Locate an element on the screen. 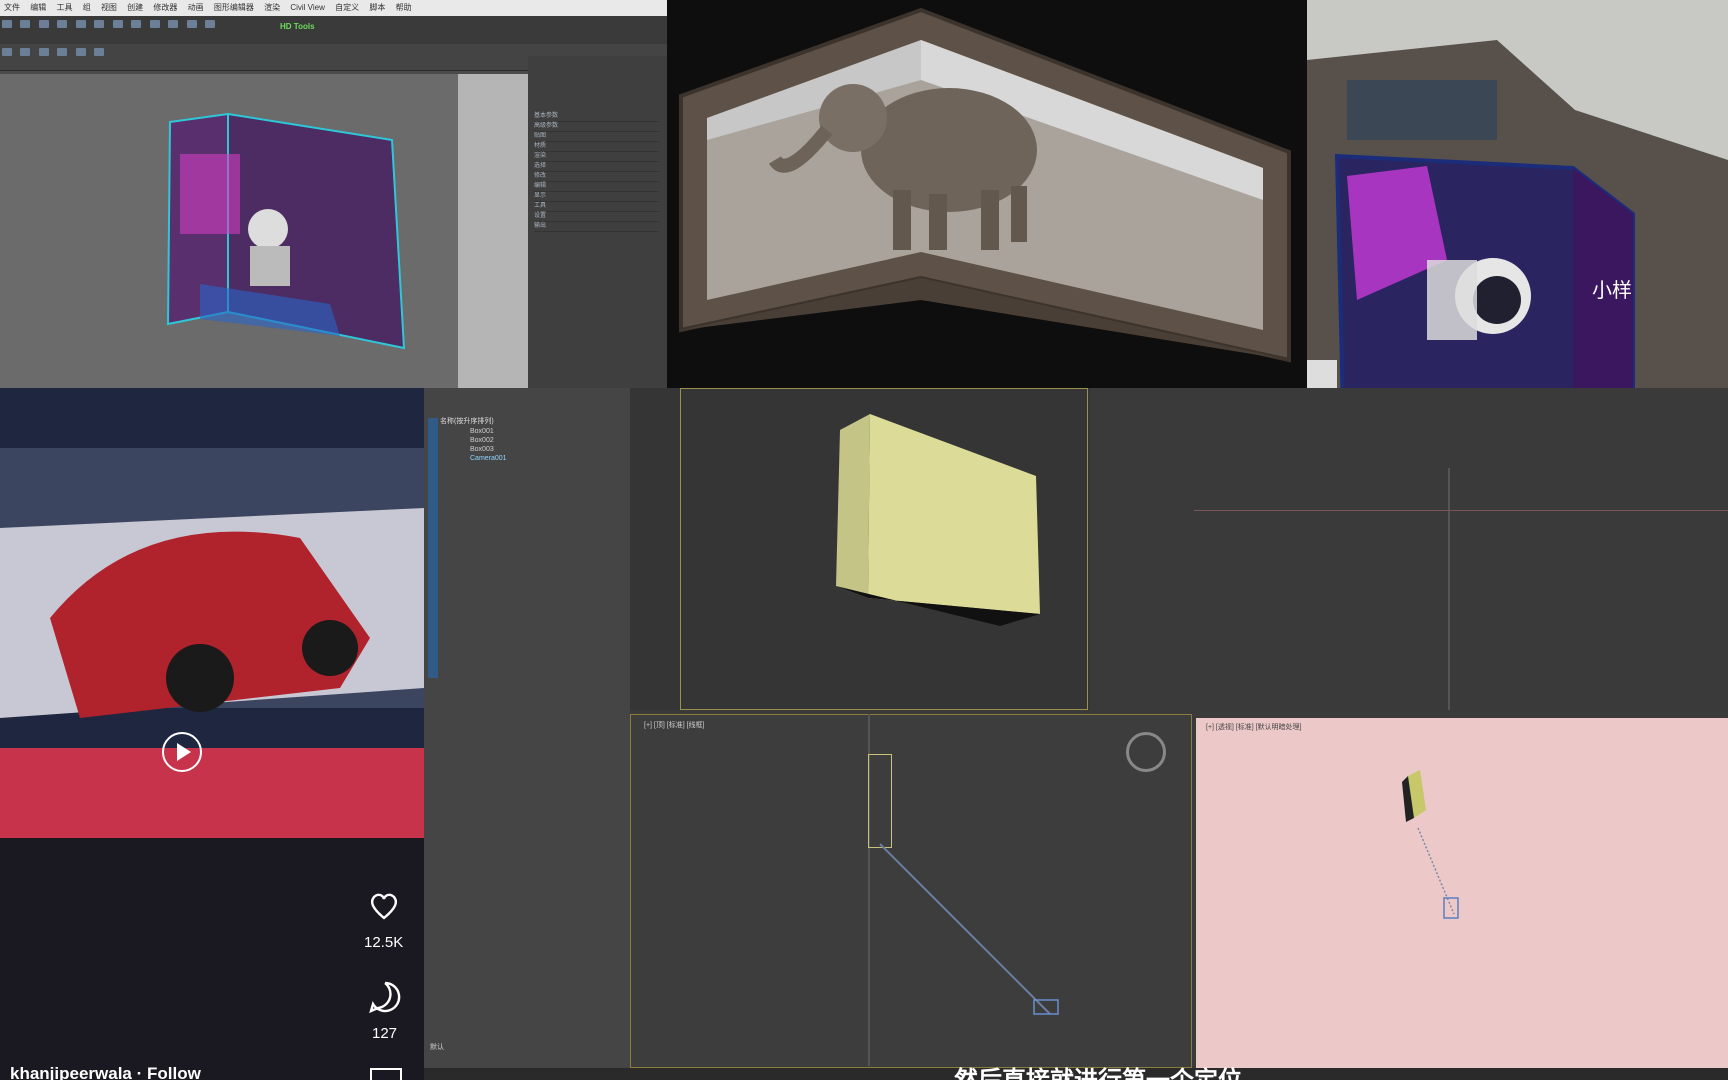  unlink-icon is located at coordinates (62, 24).